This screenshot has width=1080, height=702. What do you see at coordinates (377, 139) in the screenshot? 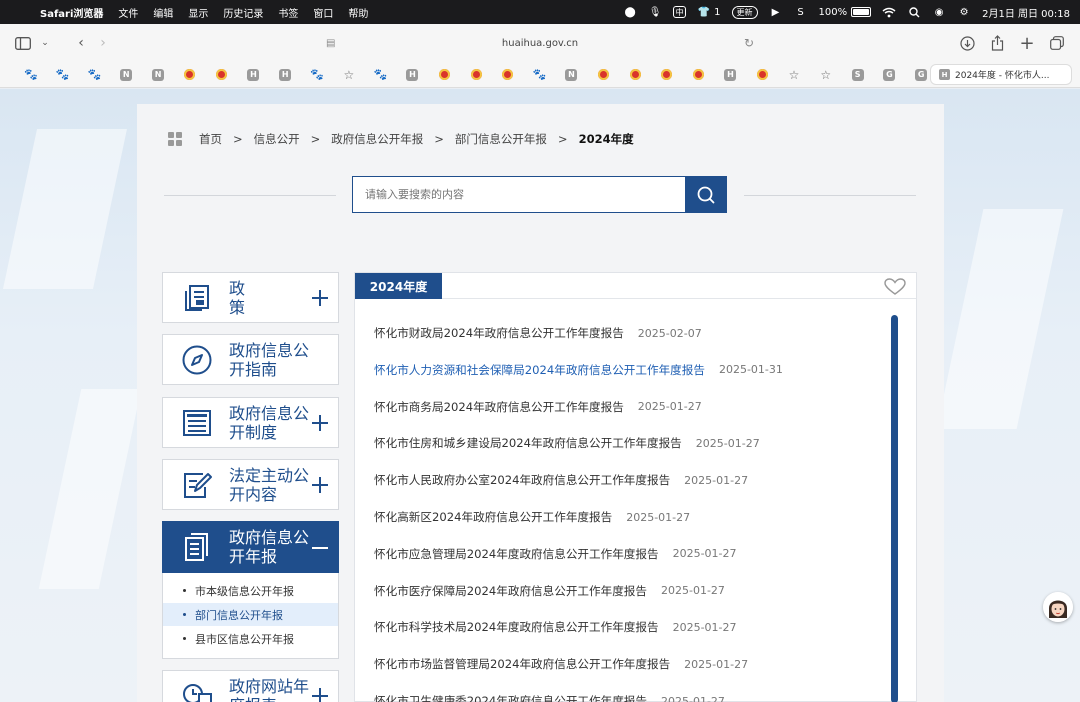
I see `breadcrumb-annual-reports: 政府信息公开年报` at bounding box center [377, 139].